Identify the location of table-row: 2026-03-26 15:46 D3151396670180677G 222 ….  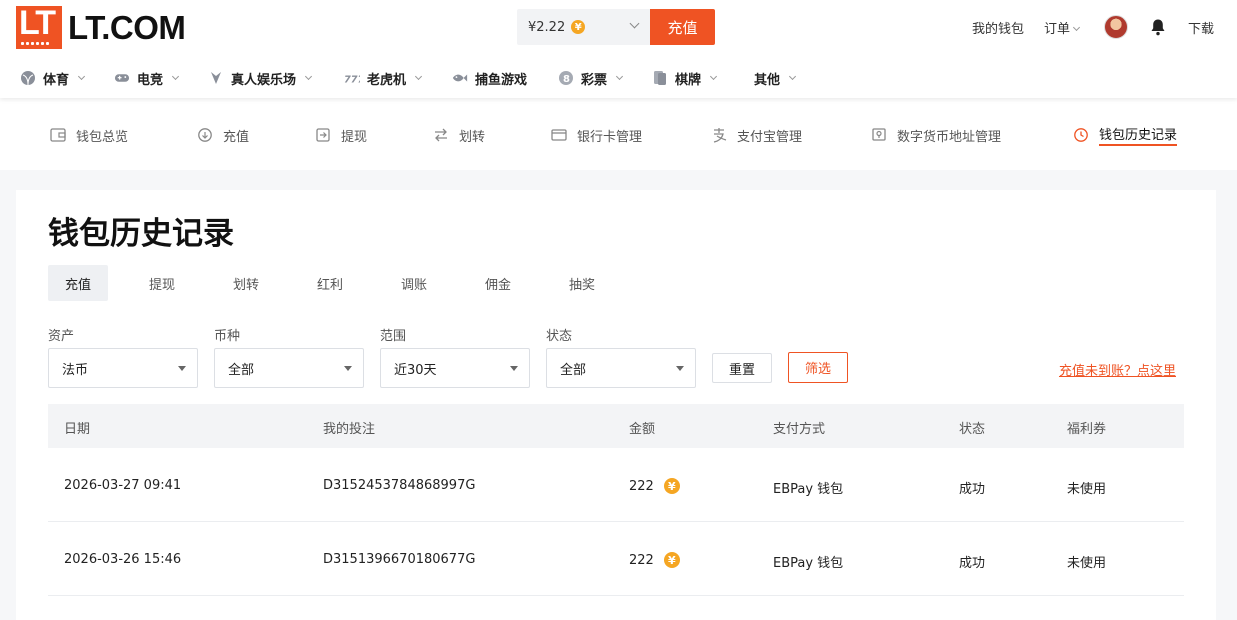
(616, 559).